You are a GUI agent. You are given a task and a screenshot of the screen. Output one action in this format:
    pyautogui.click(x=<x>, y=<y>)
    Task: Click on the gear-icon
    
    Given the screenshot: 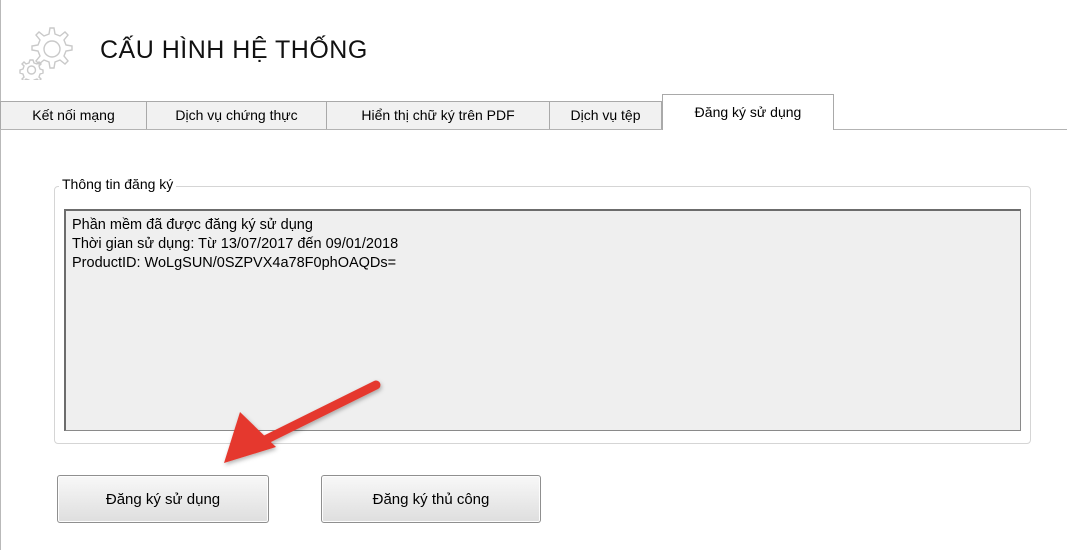 What is the action you would take?
    pyautogui.click(x=46, y=53)
    